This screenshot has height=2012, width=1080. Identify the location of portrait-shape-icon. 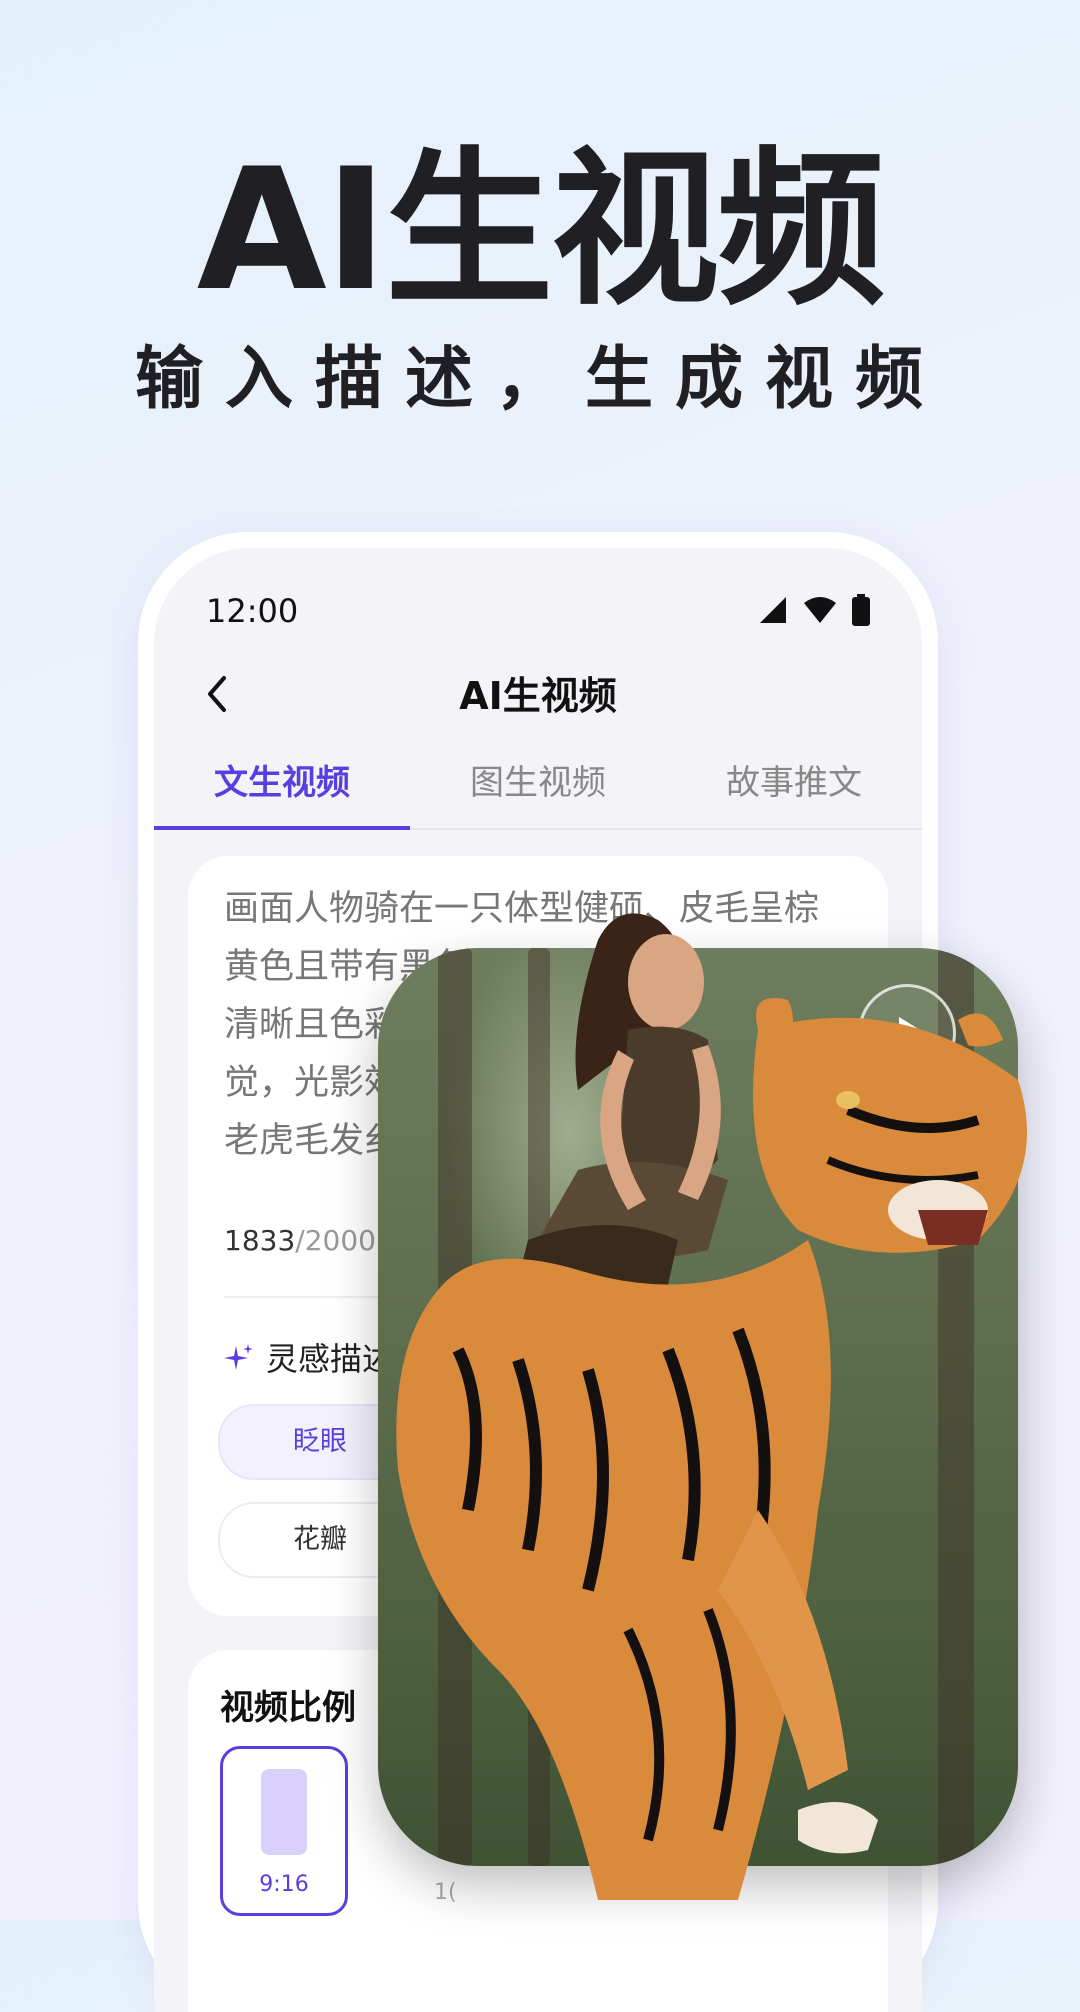
(284, 1812).